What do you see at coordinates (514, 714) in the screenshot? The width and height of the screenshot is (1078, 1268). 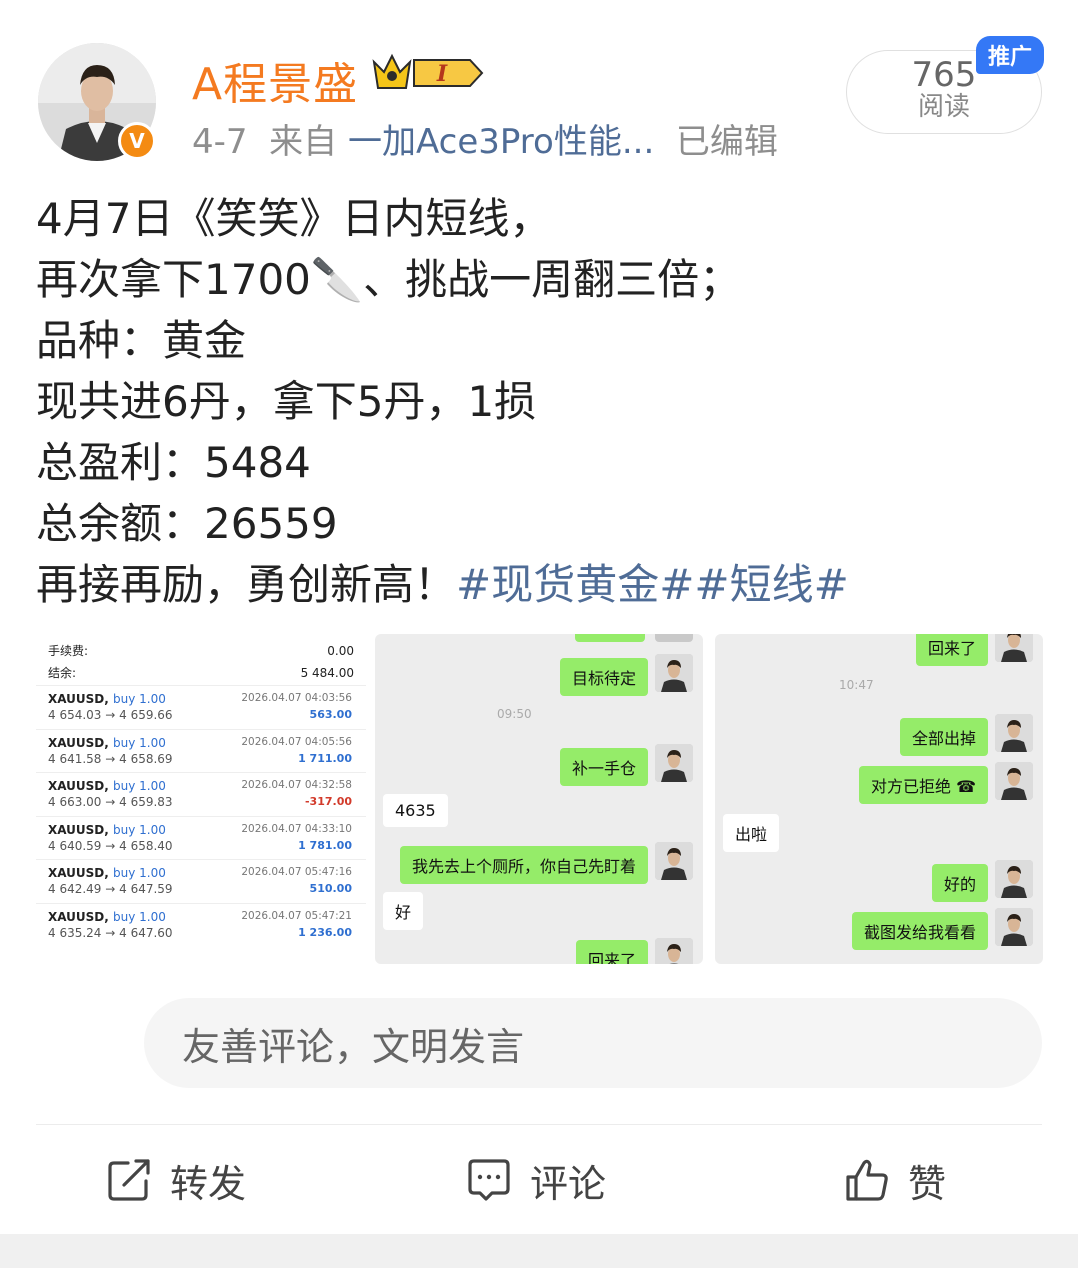 I see `chat-time: 09:50` at bounding box center [514, 714].